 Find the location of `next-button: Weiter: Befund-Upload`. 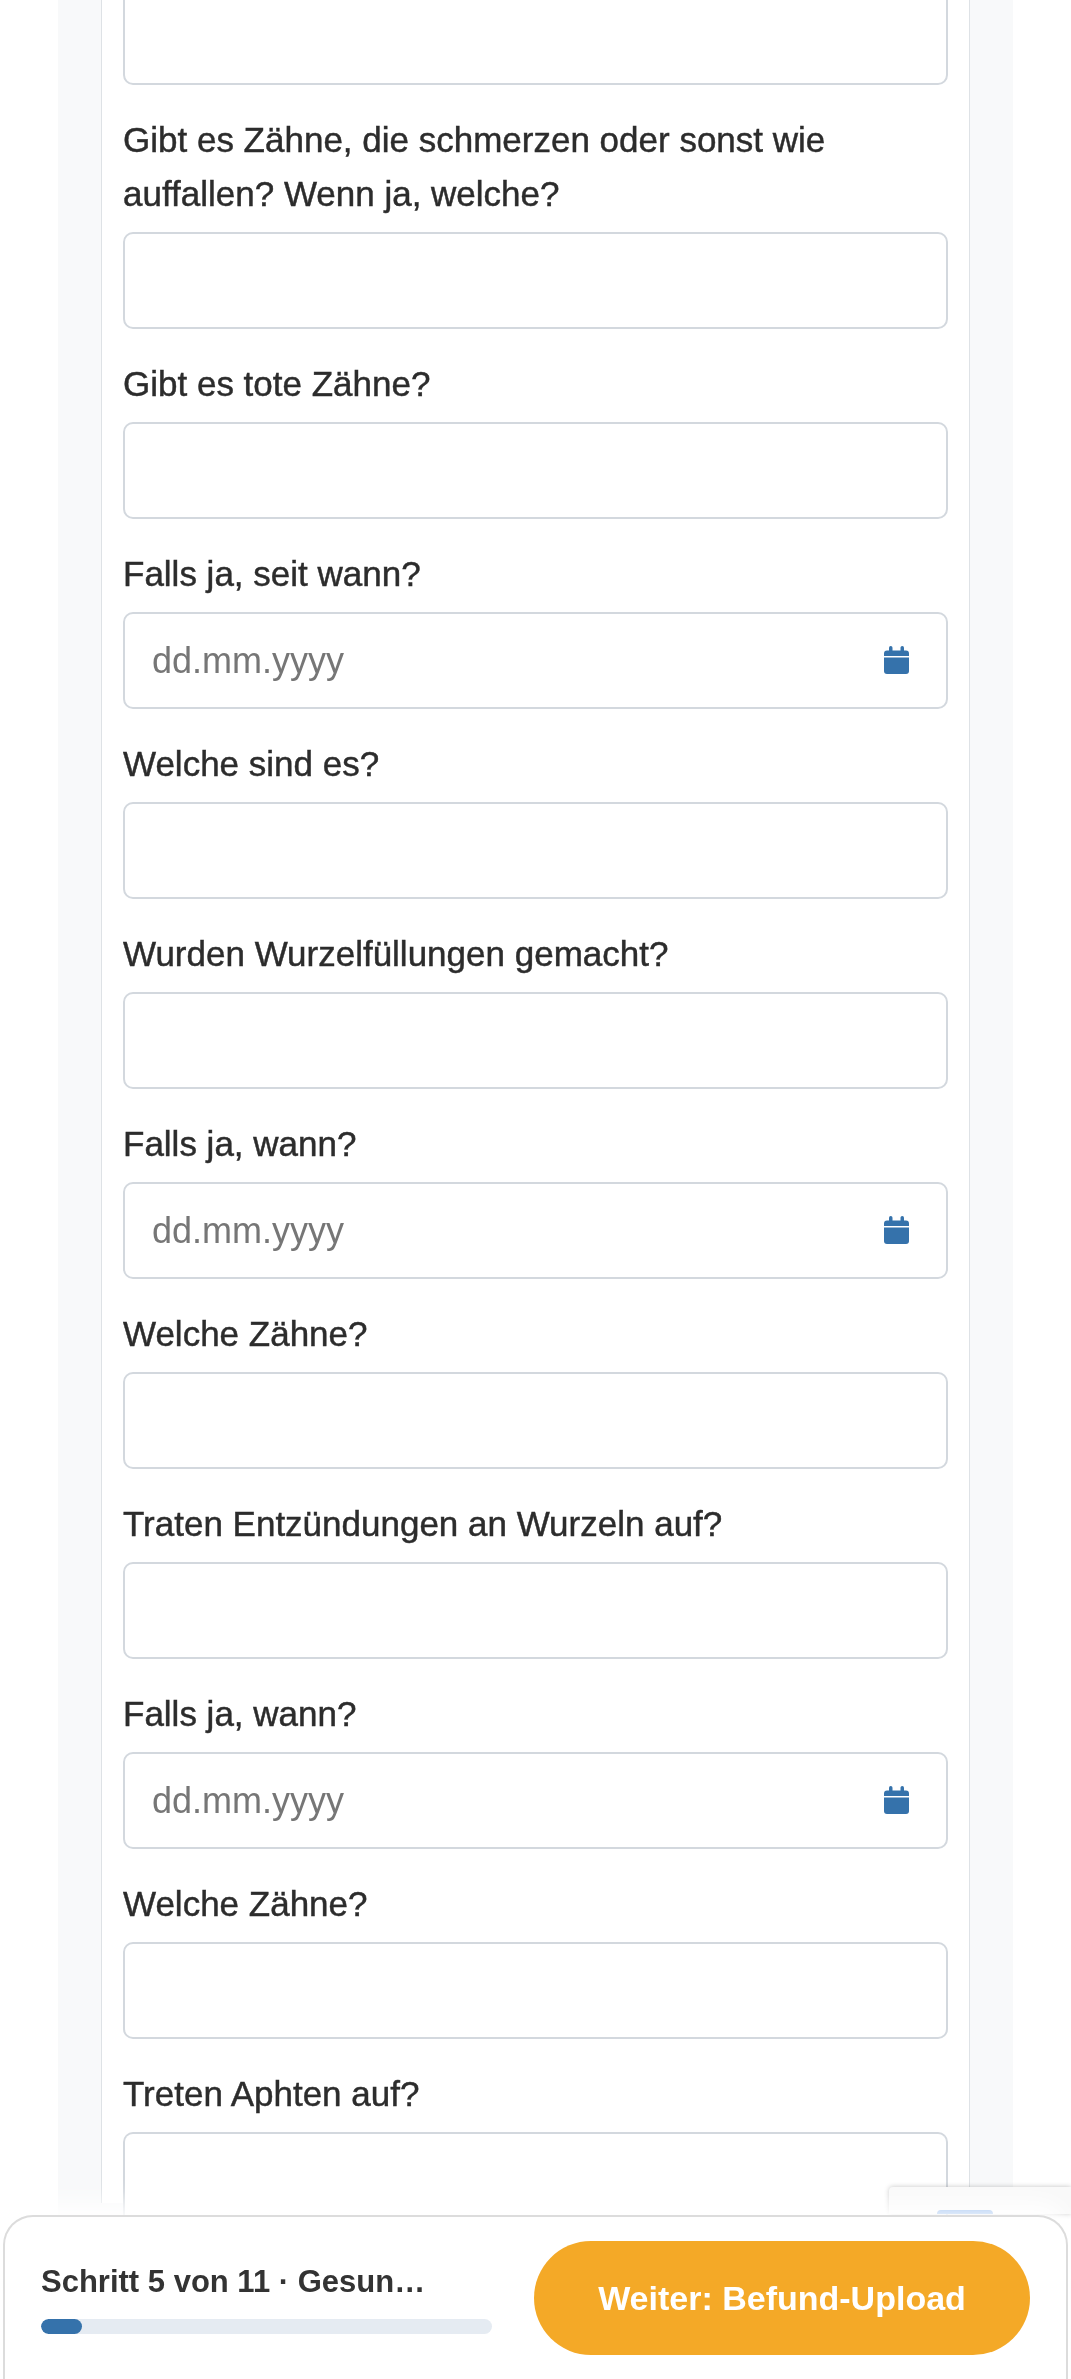

next-button: Weiter: Befund-Upload is located at coordinates (782, 2298).